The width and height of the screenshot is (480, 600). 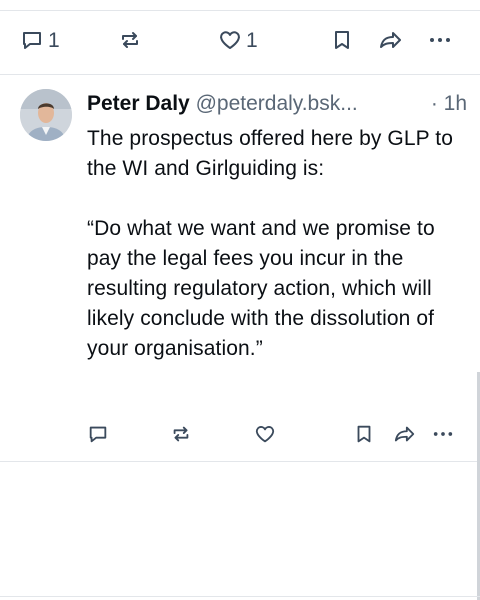 I want to click on like-button: 1, so click(x=238, y=40).